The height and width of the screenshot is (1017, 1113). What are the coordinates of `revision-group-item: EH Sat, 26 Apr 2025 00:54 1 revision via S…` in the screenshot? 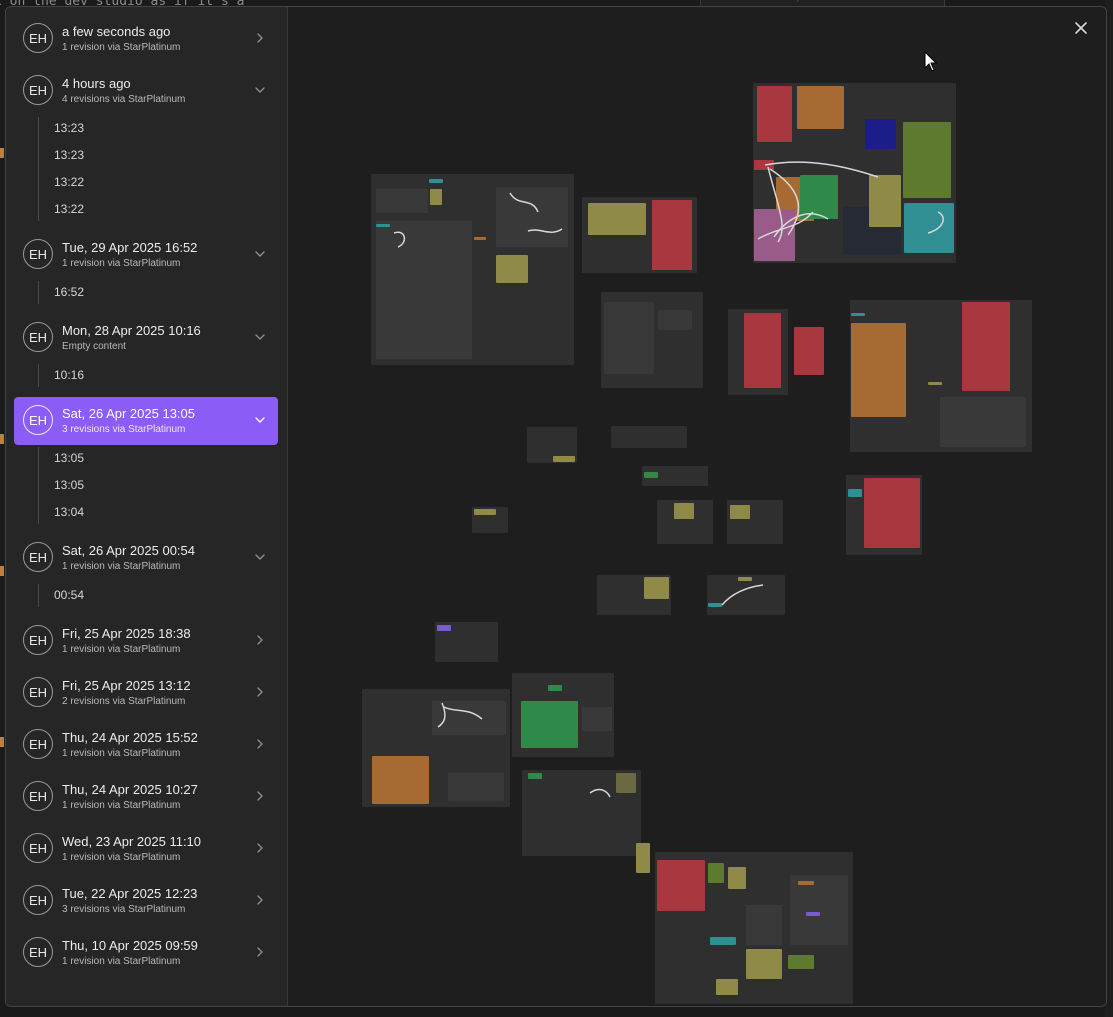 It's located at (146, 558).